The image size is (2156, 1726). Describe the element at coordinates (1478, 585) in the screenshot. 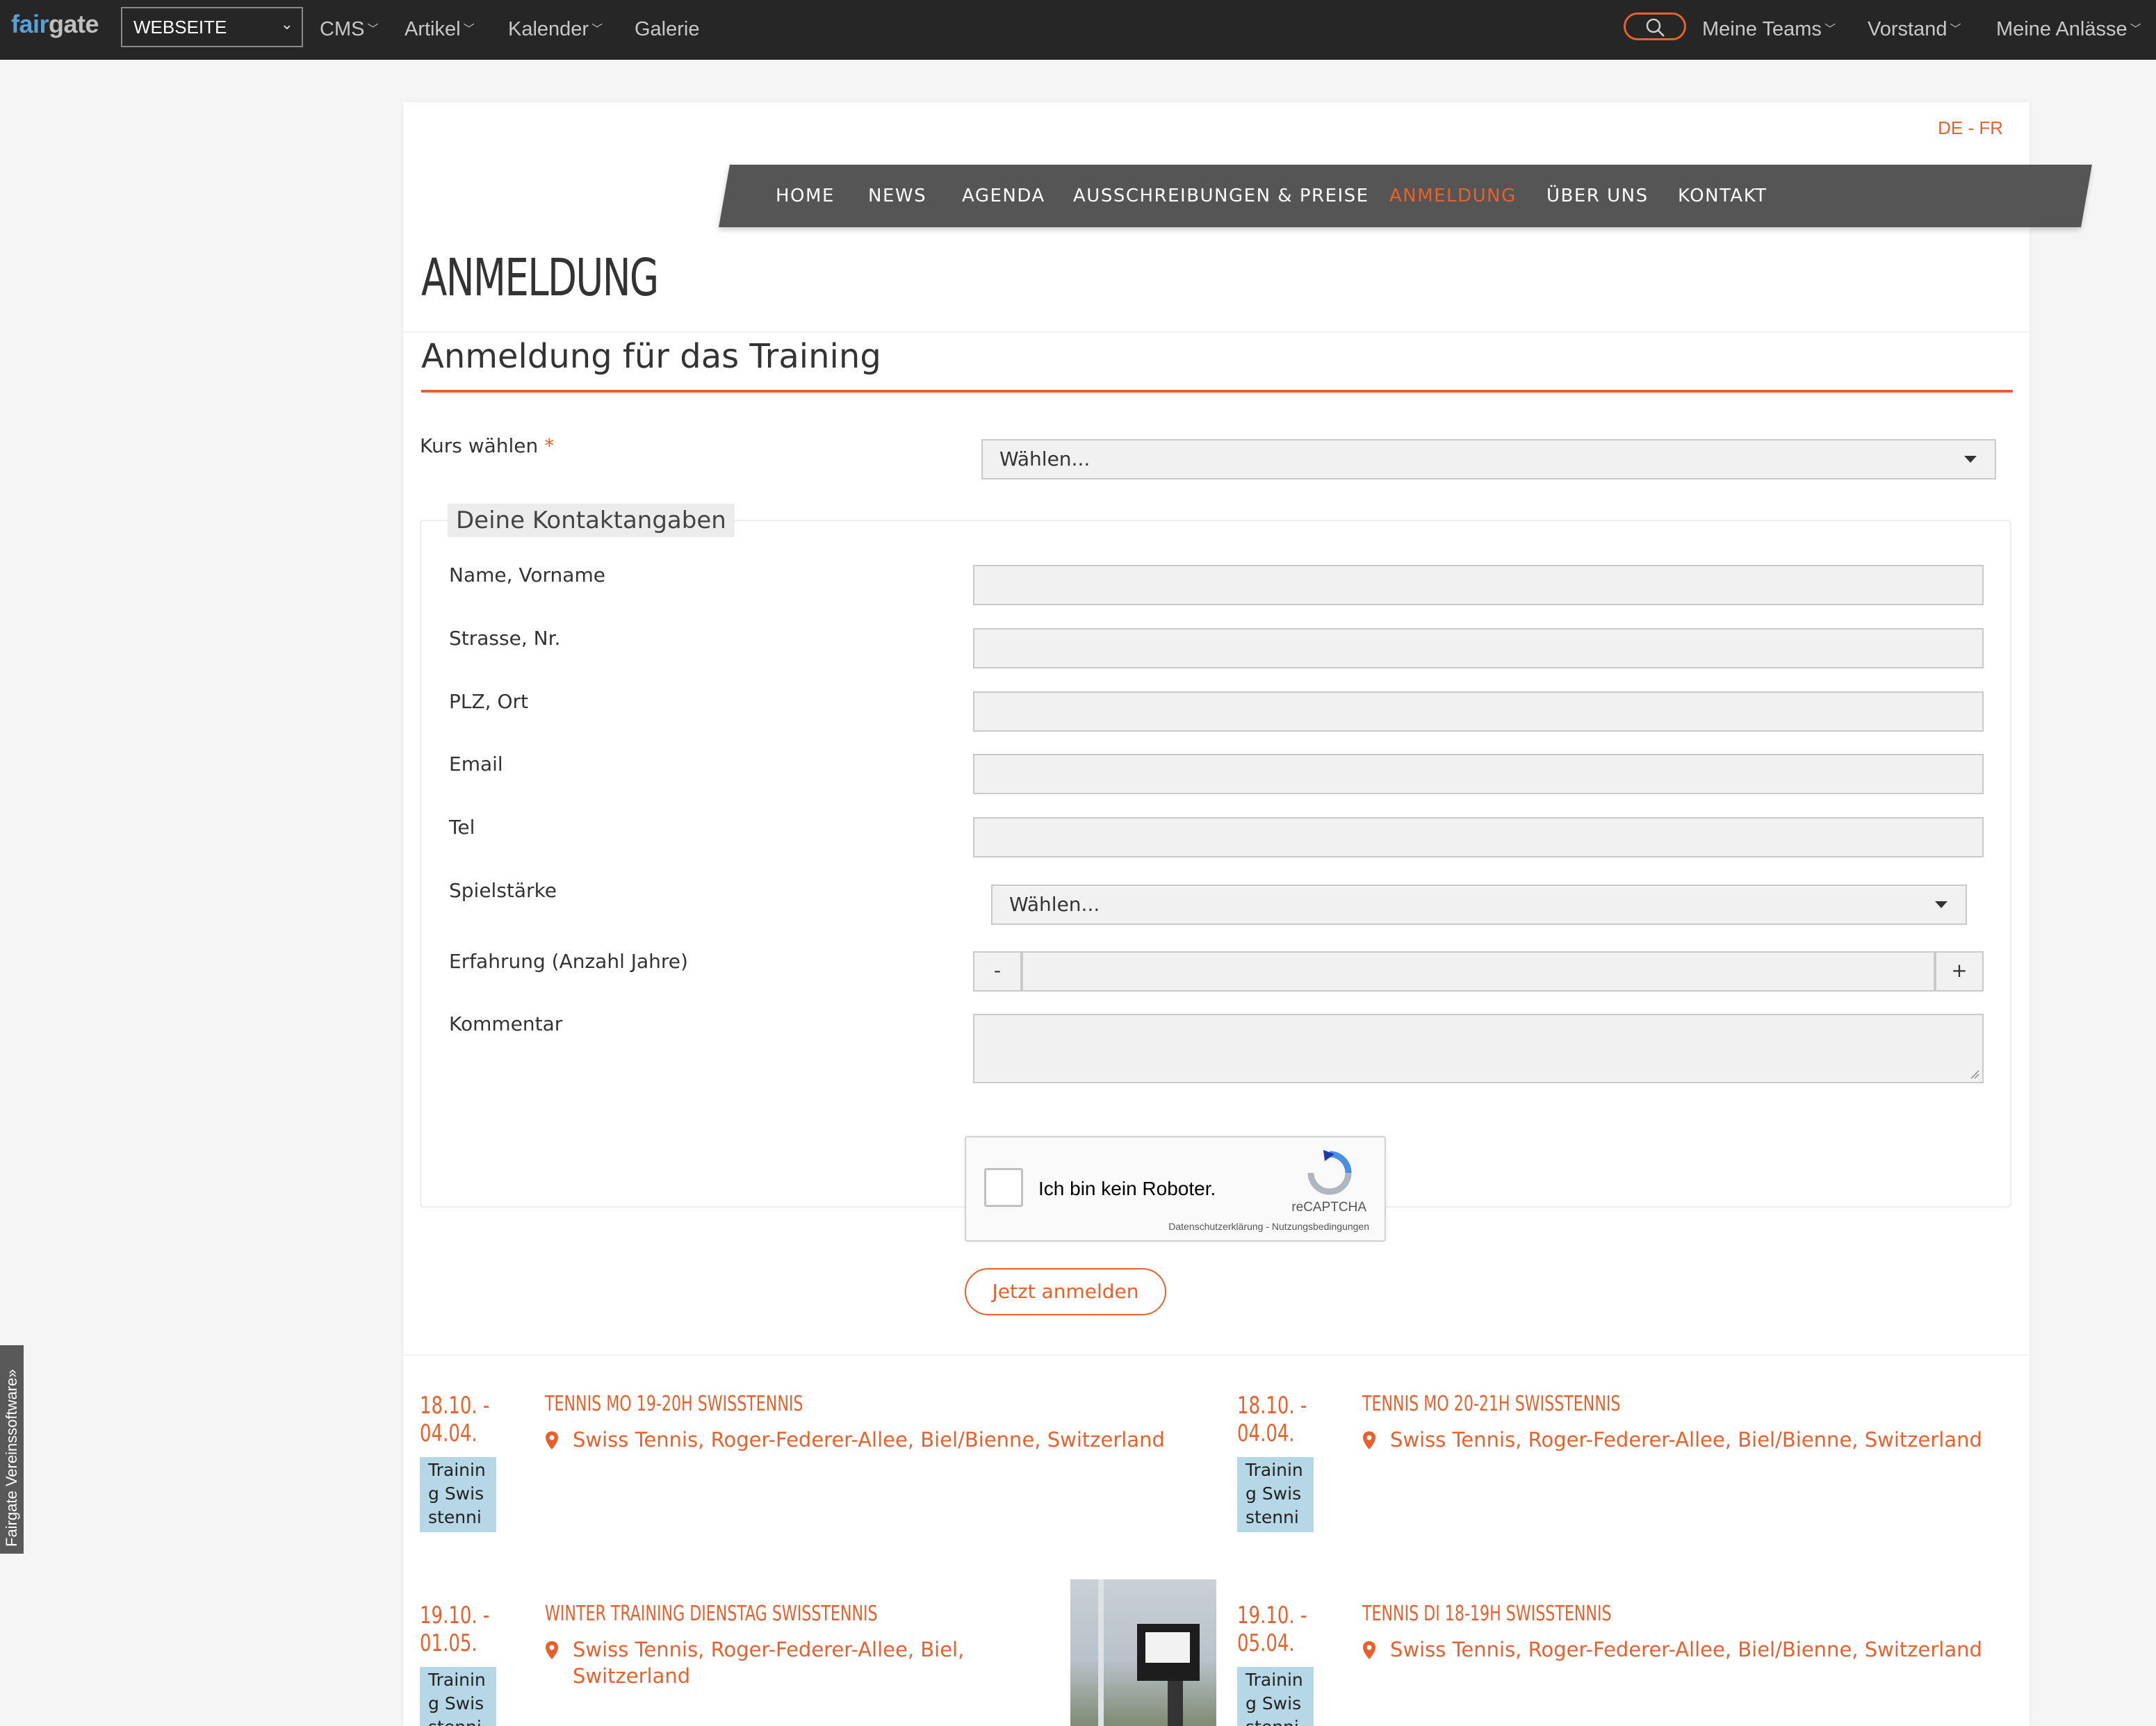

I see `name-input` at that location.